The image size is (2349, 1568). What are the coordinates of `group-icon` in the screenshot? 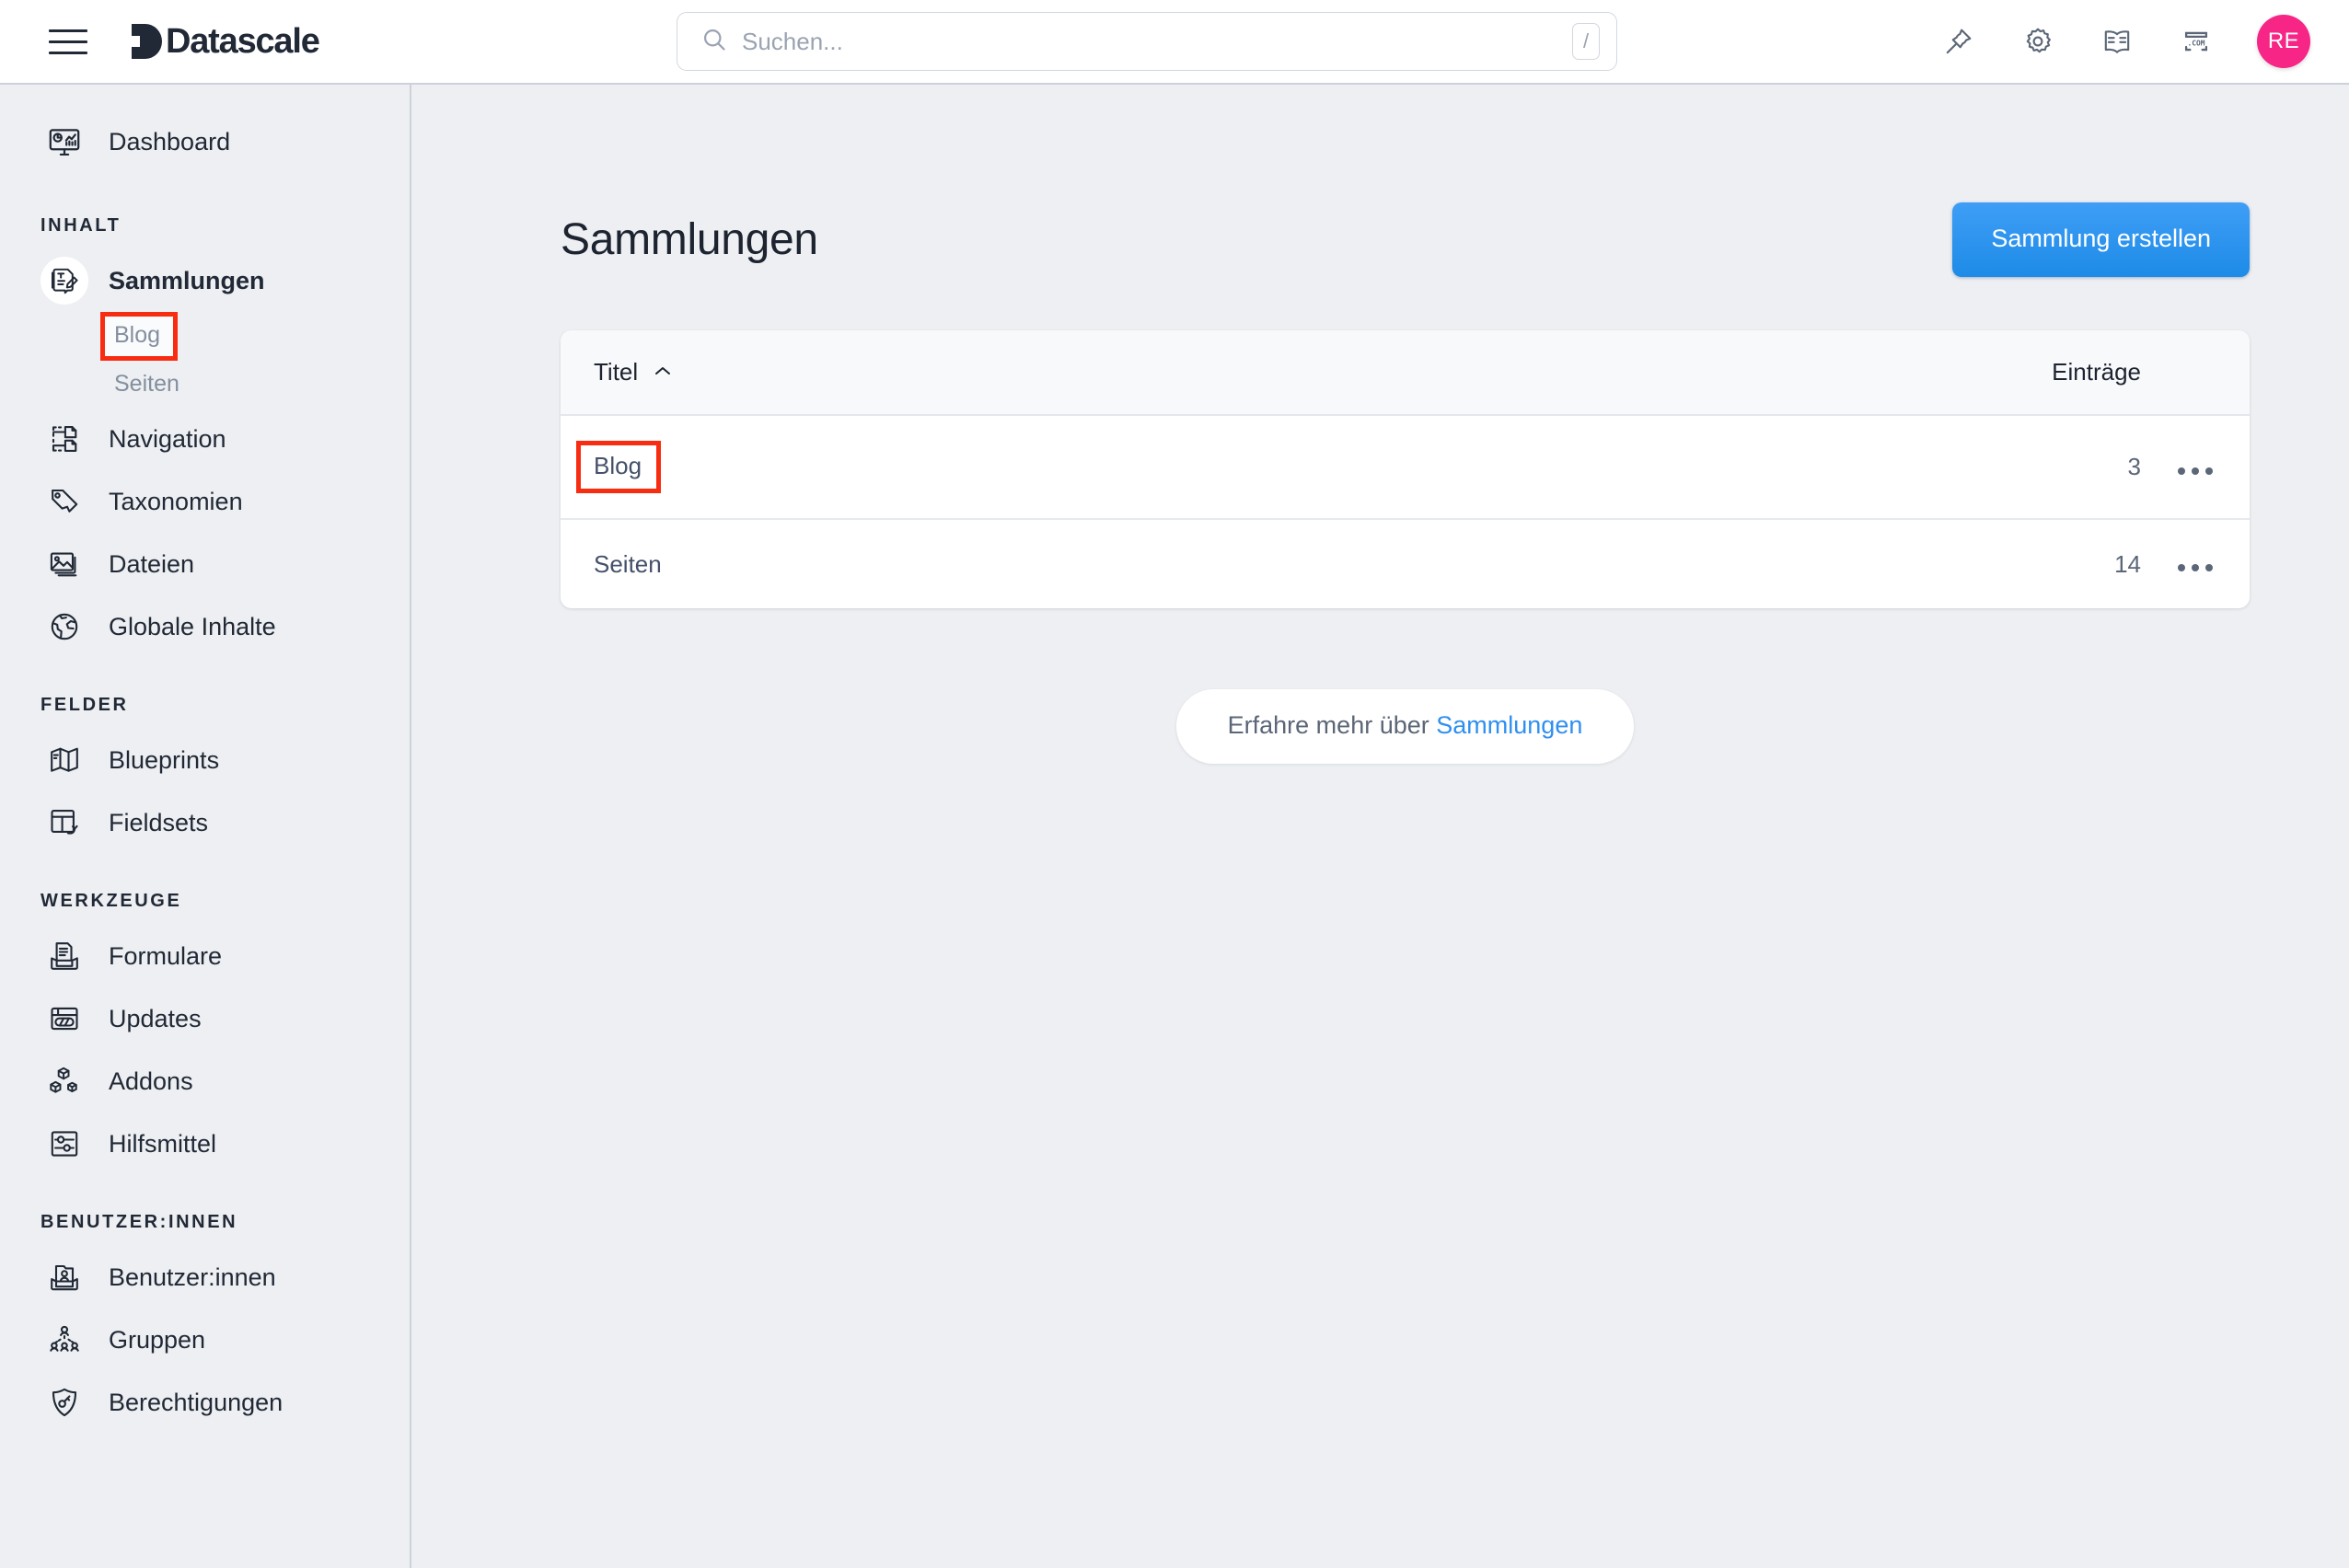 It's located at (64, 1340).